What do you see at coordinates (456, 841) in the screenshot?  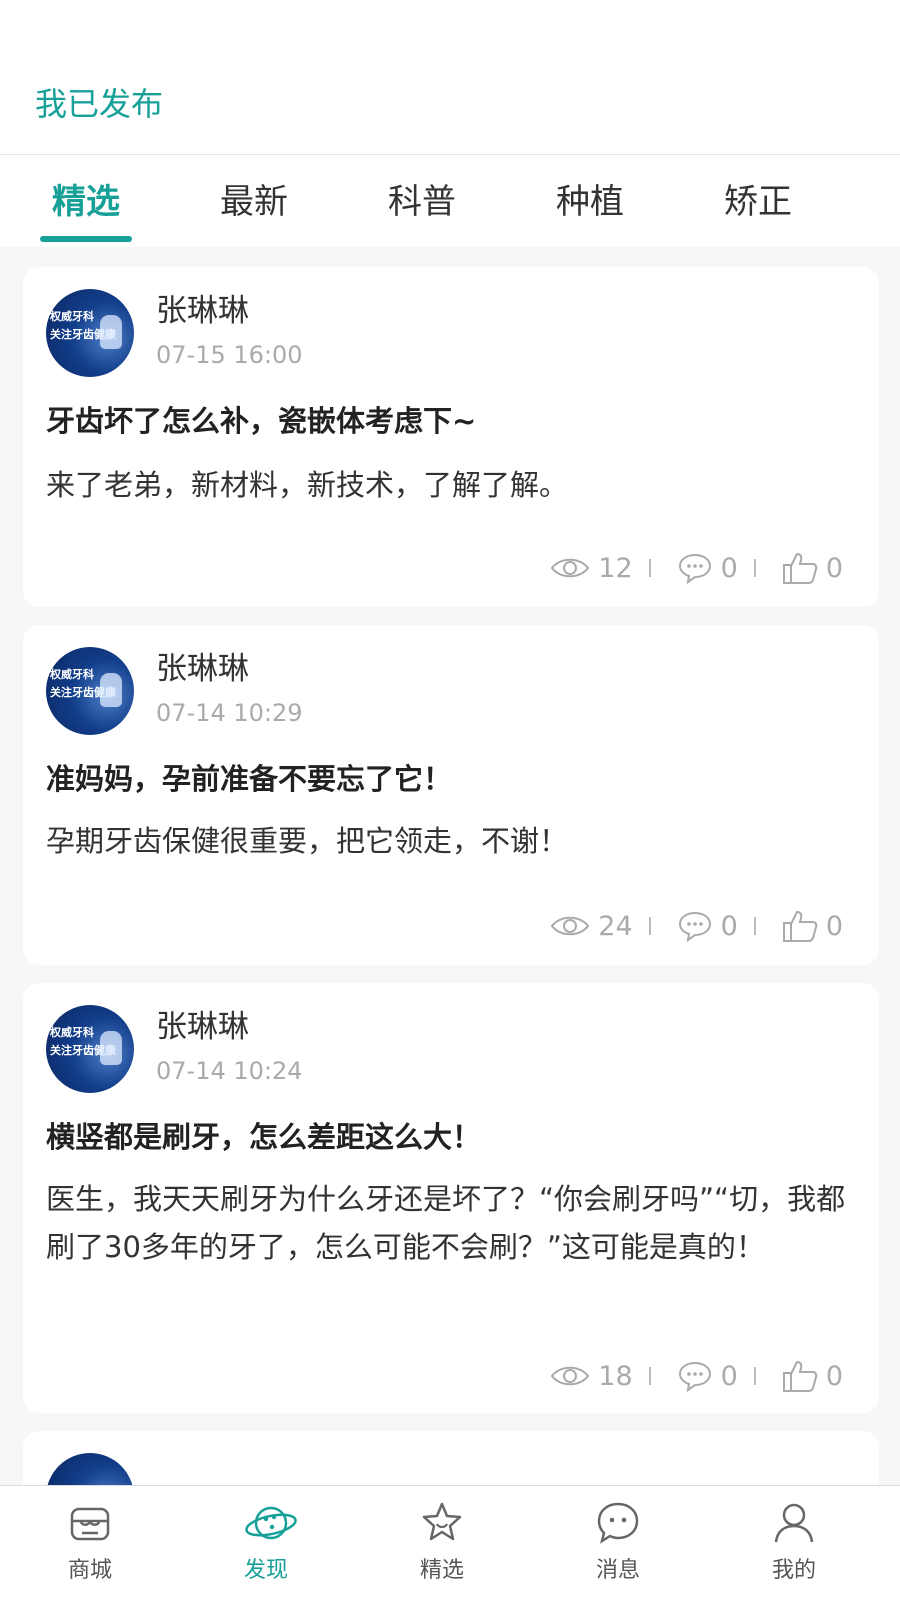 I see `post-body: 孕期牙齿保健很重要，把它领走，不谢！` at bounding box center [456, 841].